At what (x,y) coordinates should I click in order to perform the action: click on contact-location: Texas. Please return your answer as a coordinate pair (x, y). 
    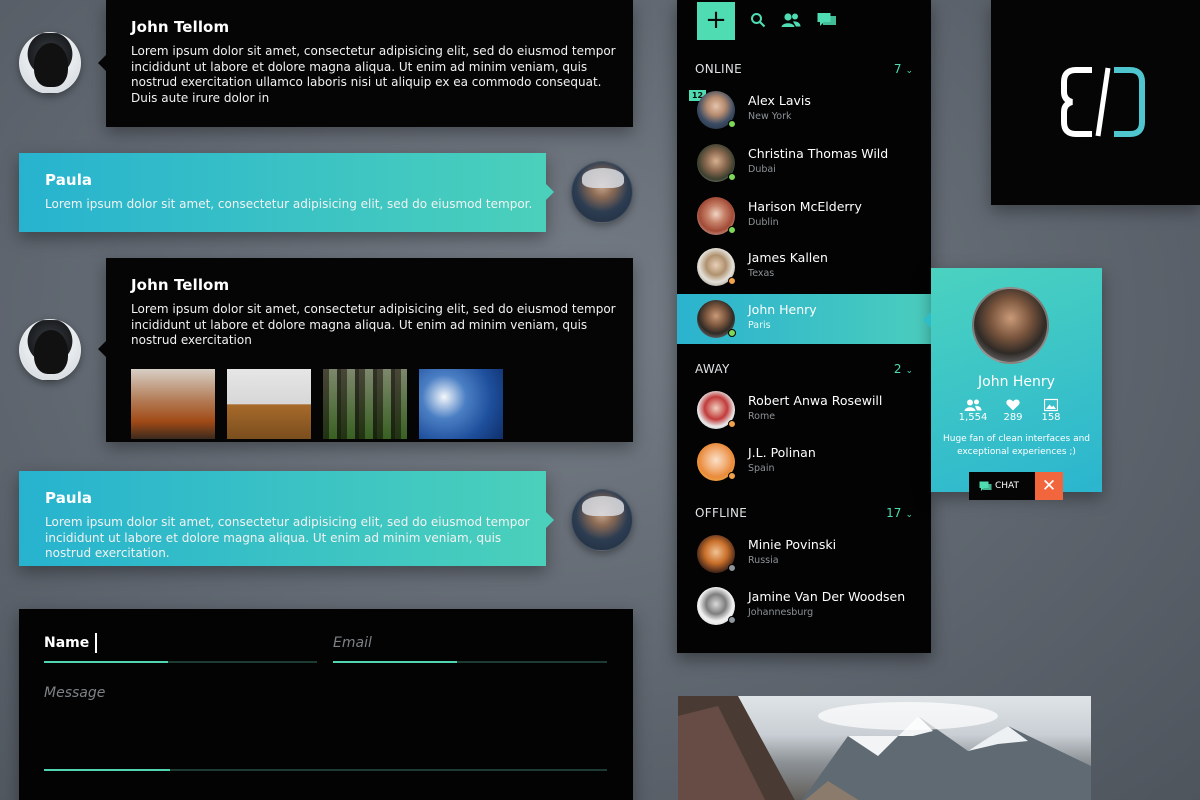
    Looking at the image, I should click on (761, 273).